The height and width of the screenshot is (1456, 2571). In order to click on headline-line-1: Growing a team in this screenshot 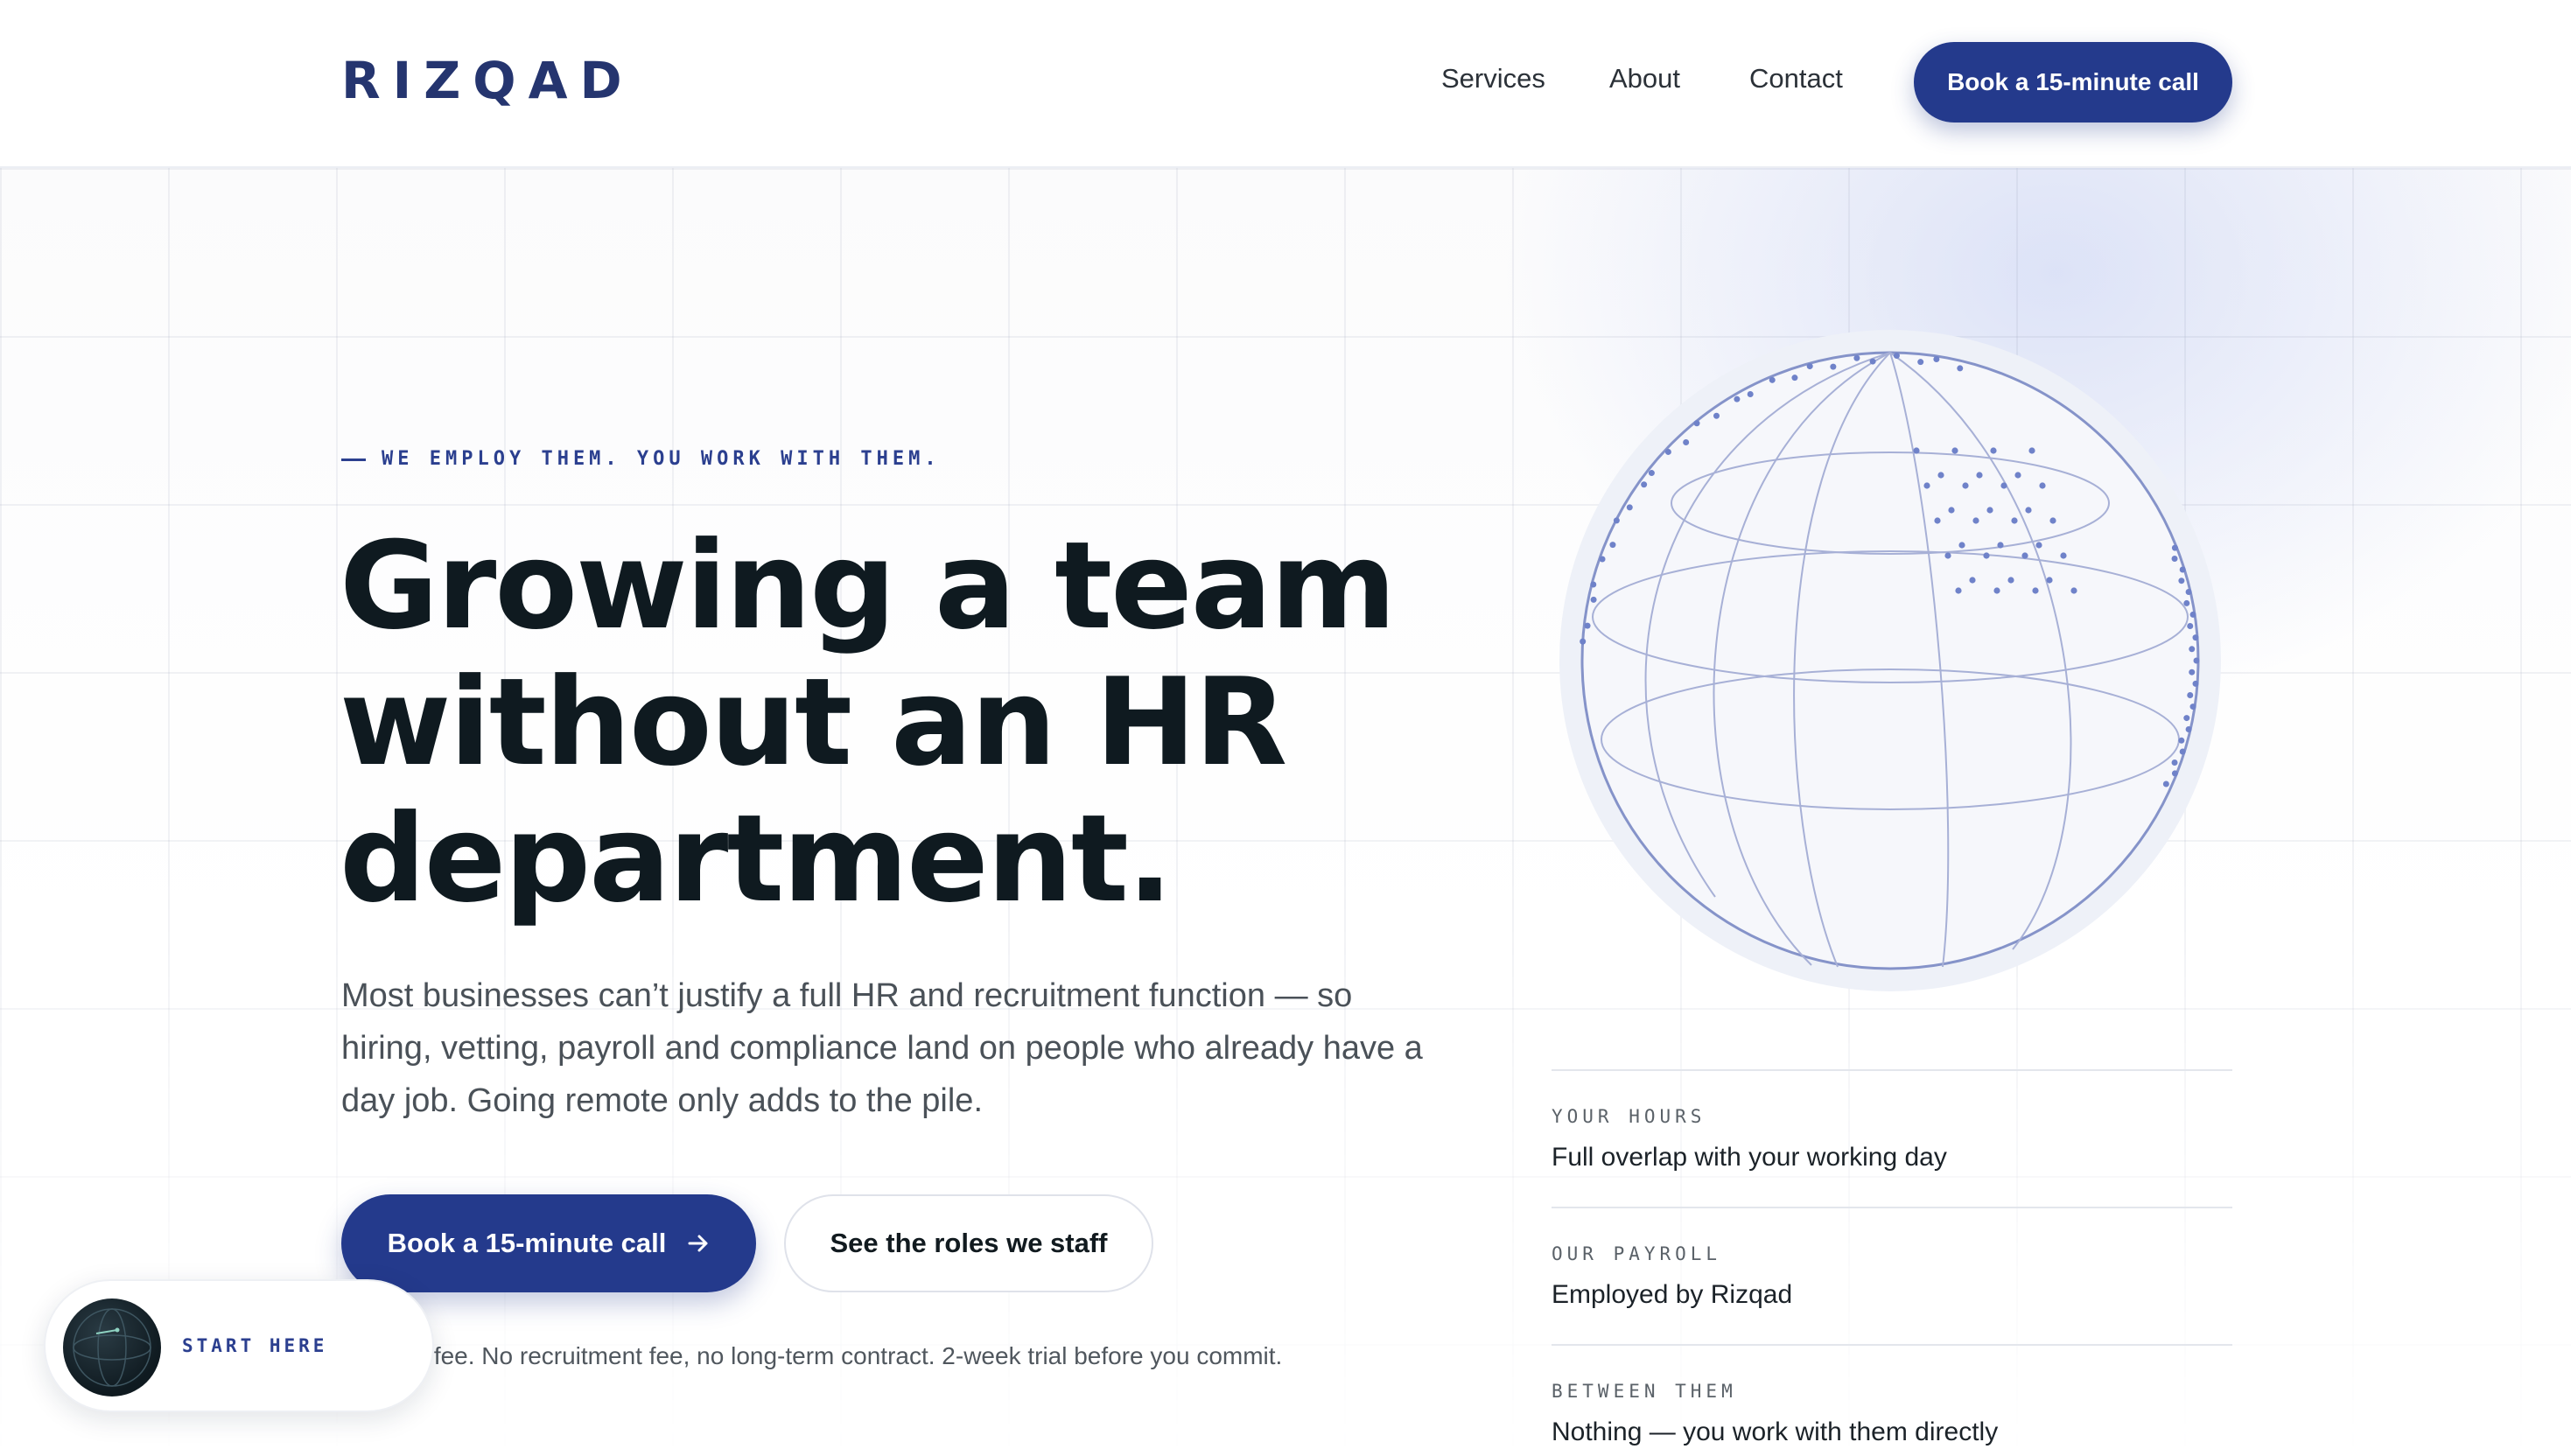, I will do `click(868, 585)`.